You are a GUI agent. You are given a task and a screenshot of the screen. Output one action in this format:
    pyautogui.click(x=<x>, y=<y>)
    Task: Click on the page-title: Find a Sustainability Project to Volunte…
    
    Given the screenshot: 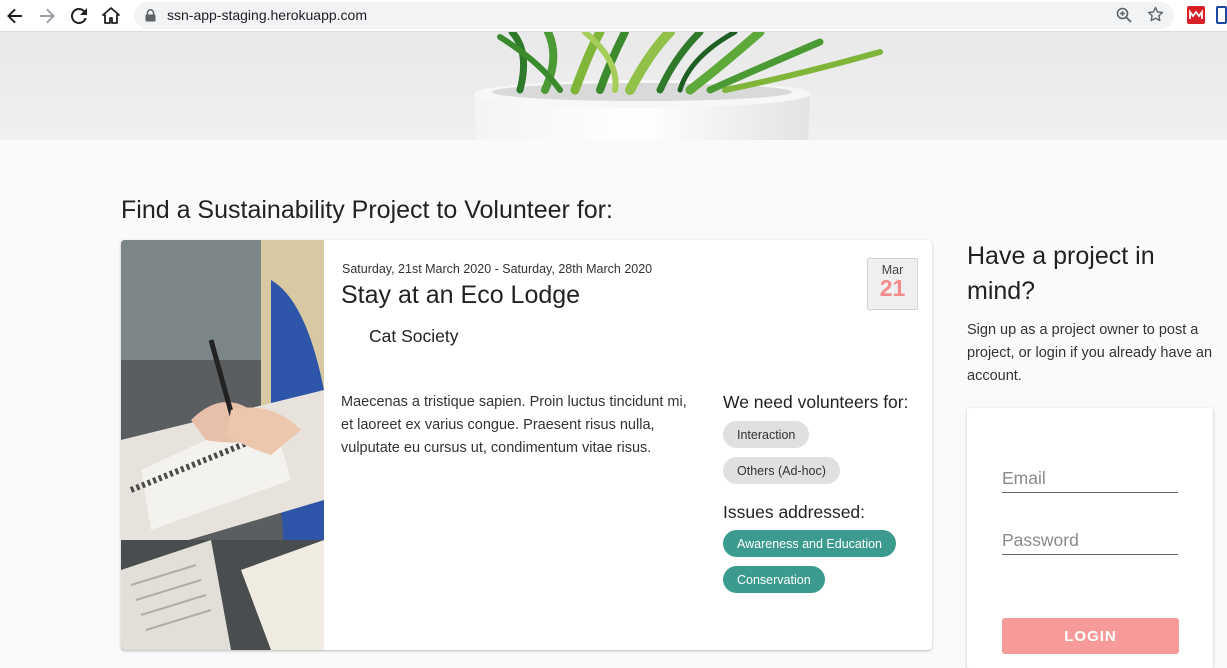 What is the action you would take?
    pyautogui.click(x=367, y=210)
    